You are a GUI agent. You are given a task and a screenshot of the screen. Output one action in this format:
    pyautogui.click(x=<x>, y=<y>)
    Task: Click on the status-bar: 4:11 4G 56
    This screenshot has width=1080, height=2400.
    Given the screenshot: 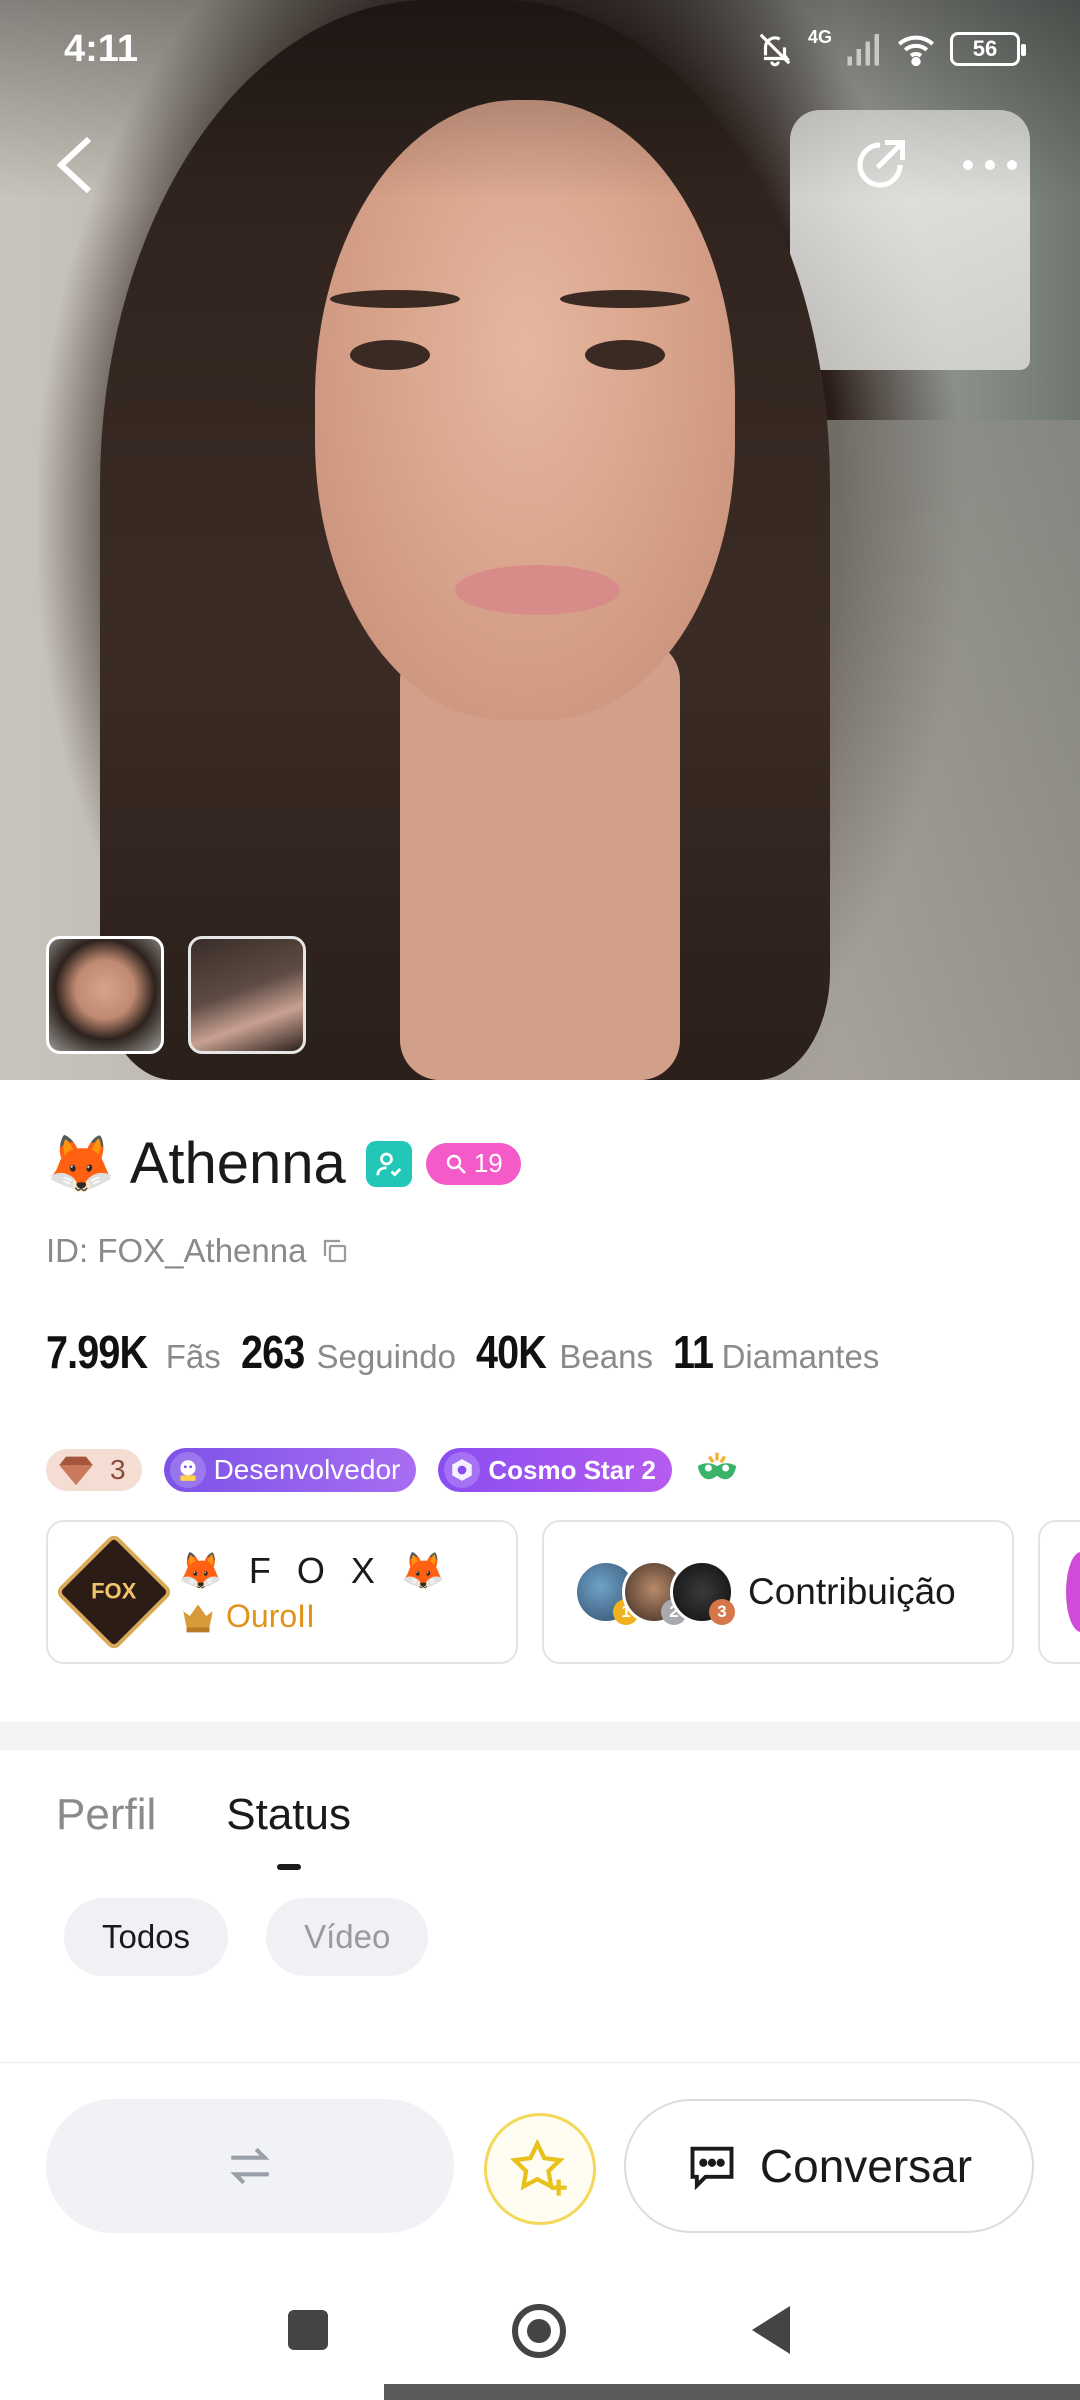 What is the action you would take?
    pyautogui.click(x=540, y=50)
    